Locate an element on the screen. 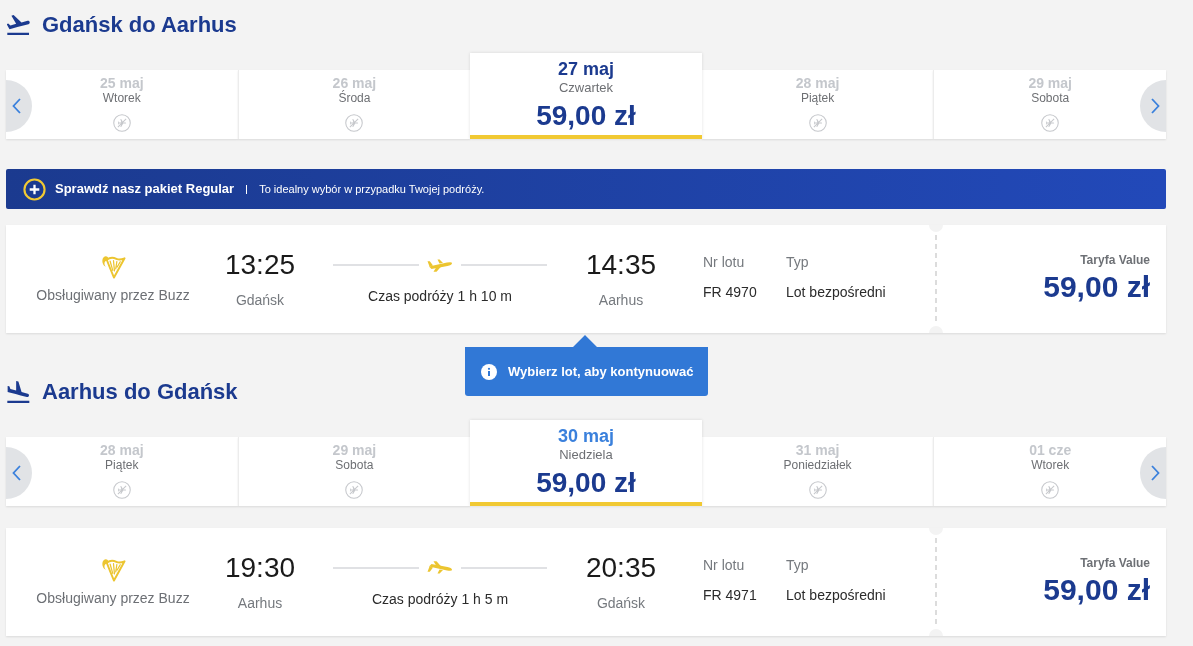 The width and height of the screenshot is (1193, 646). weekday-label: Czwartek is located at coordinates (586, 88).